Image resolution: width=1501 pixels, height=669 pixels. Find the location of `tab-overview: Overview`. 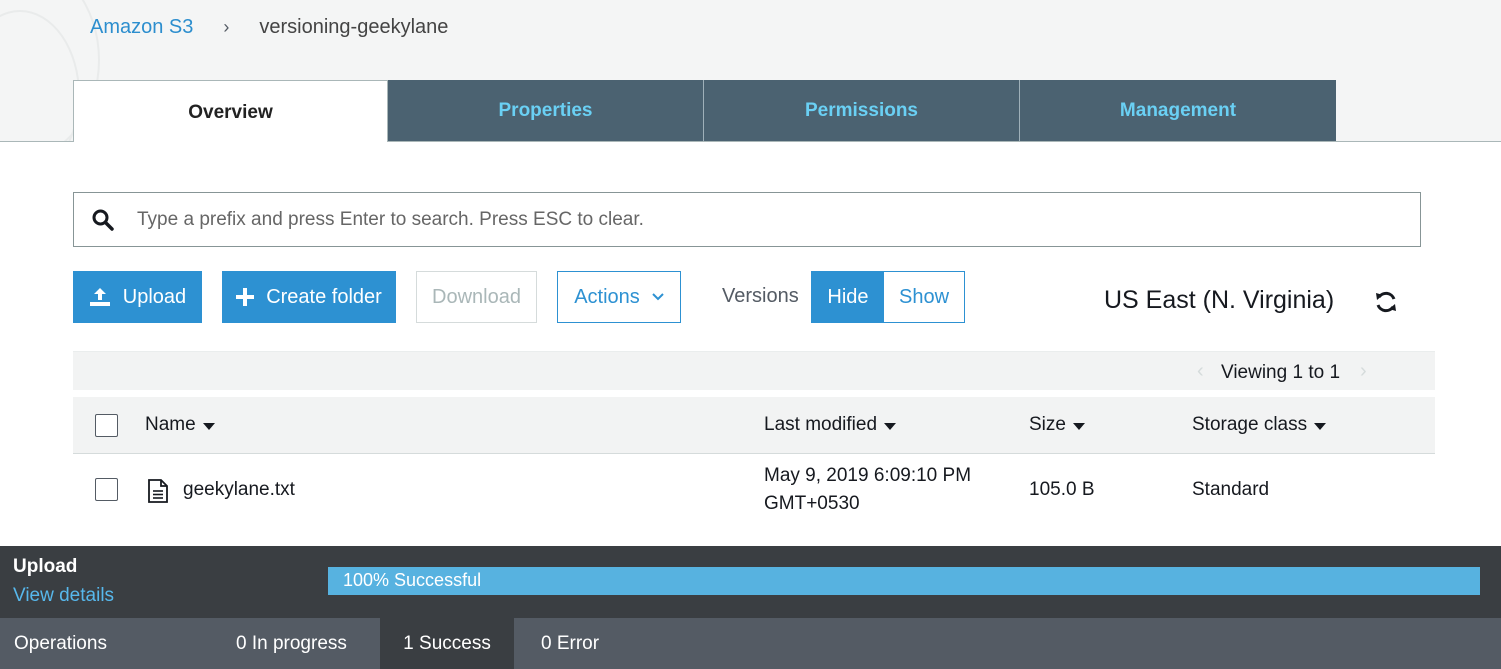

tab-overview: Overview is located at coordinates (230, 111).